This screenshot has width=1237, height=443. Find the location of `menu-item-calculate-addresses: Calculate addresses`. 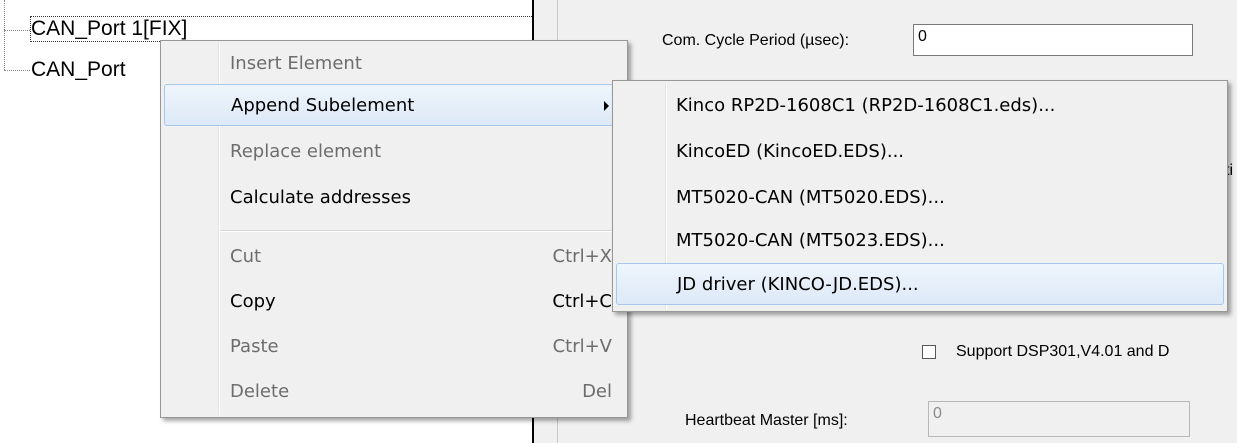

menu-item-calculate-addresses: Calculate addresses is located at coordinates (394, 198).